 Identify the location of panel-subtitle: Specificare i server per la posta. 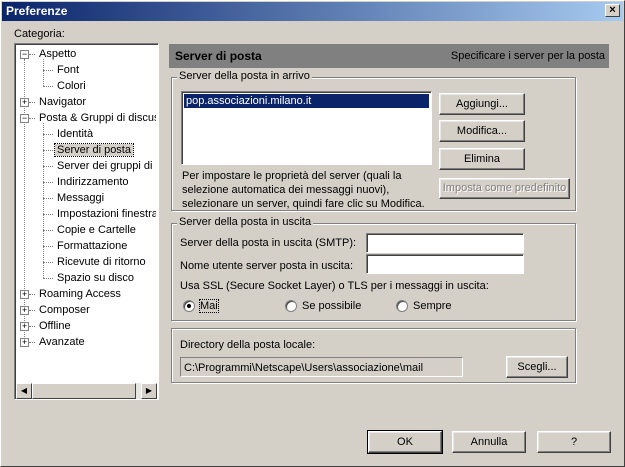
(527, 56).